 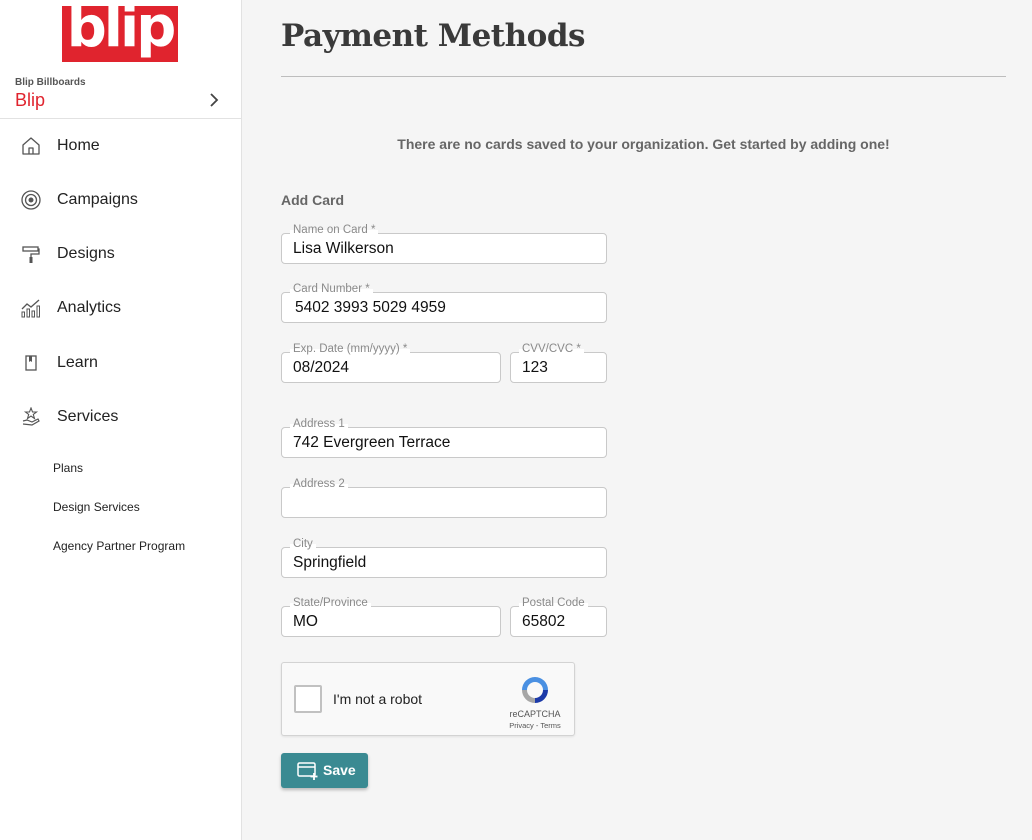 I want to click on save-button: Save, so click(x=324, y=770).